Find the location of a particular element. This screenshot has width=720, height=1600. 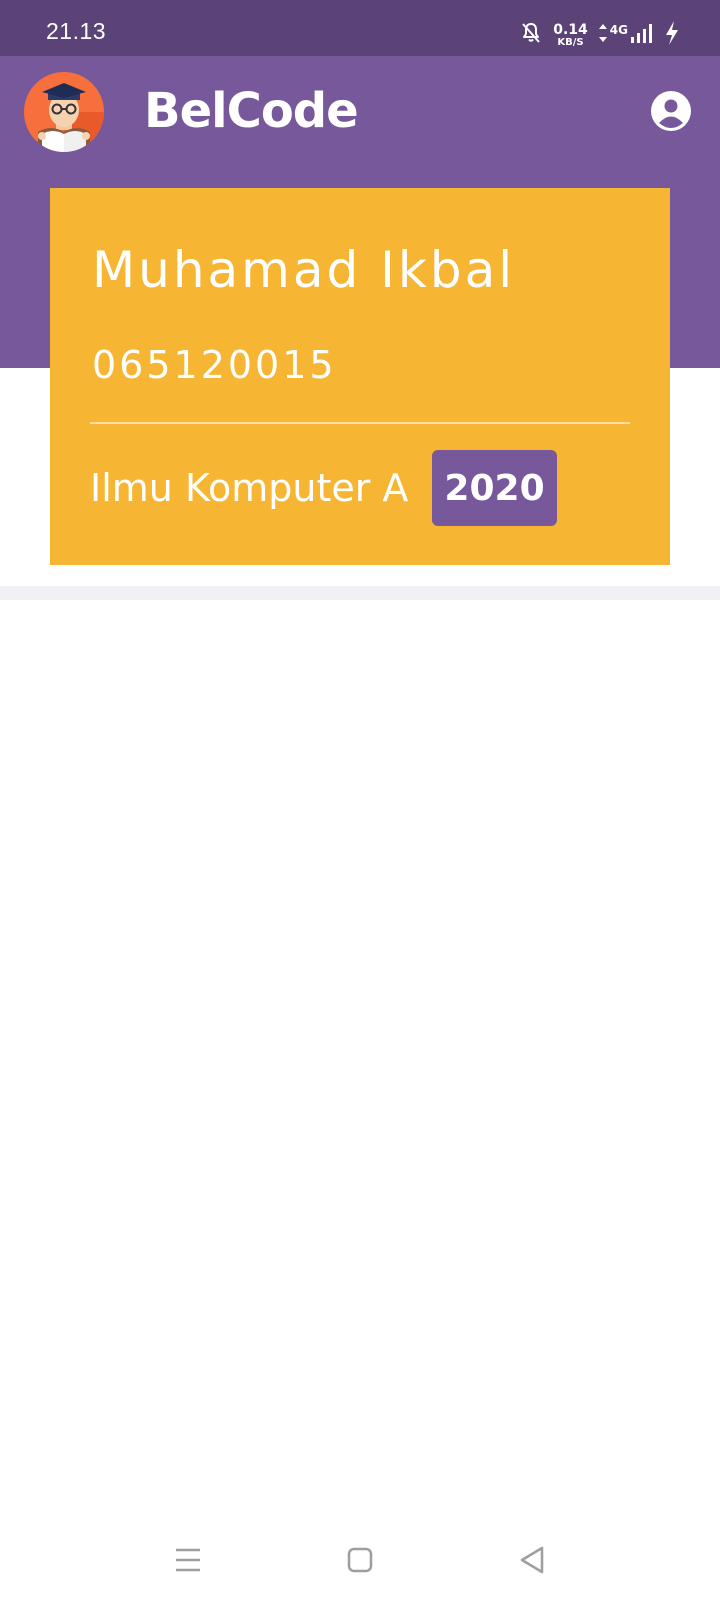

back-icon is located at coordinates (532, 1560).